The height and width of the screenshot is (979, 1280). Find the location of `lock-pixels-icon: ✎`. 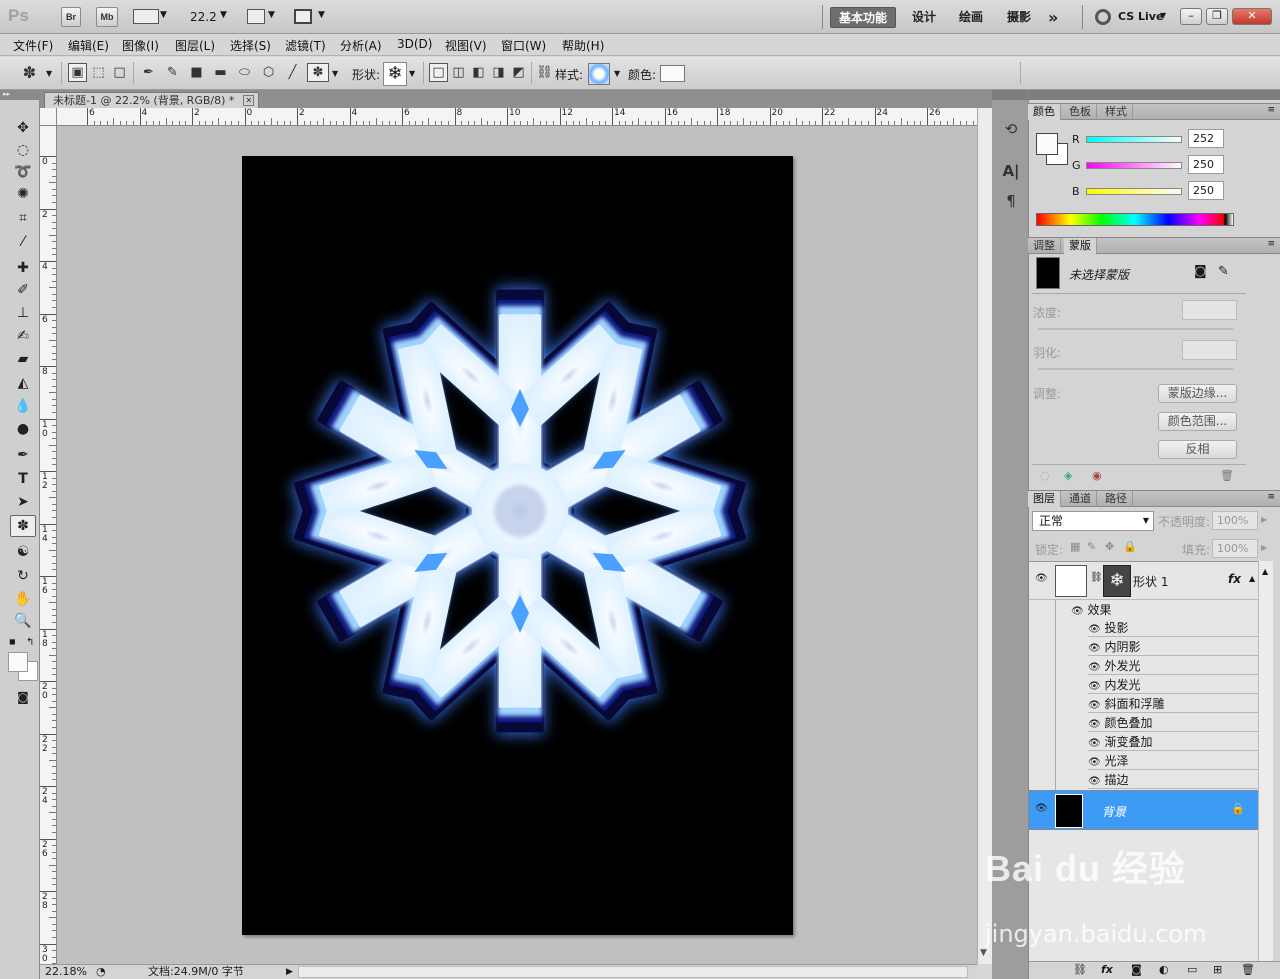

lock-pixels-icon: ✎ is located at coordinates (1091, 546).